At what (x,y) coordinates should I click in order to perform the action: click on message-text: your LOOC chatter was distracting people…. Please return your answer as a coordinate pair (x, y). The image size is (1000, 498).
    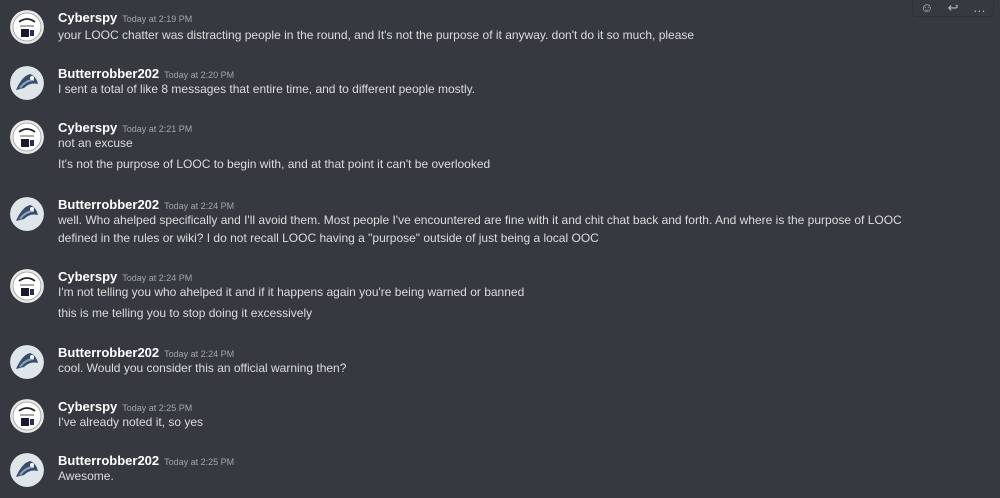
    Looking at the image, I should click on (376, 35).